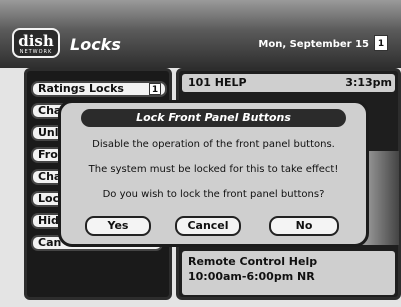  I want to click on menu-item-label: Loc, so click(49, 198).